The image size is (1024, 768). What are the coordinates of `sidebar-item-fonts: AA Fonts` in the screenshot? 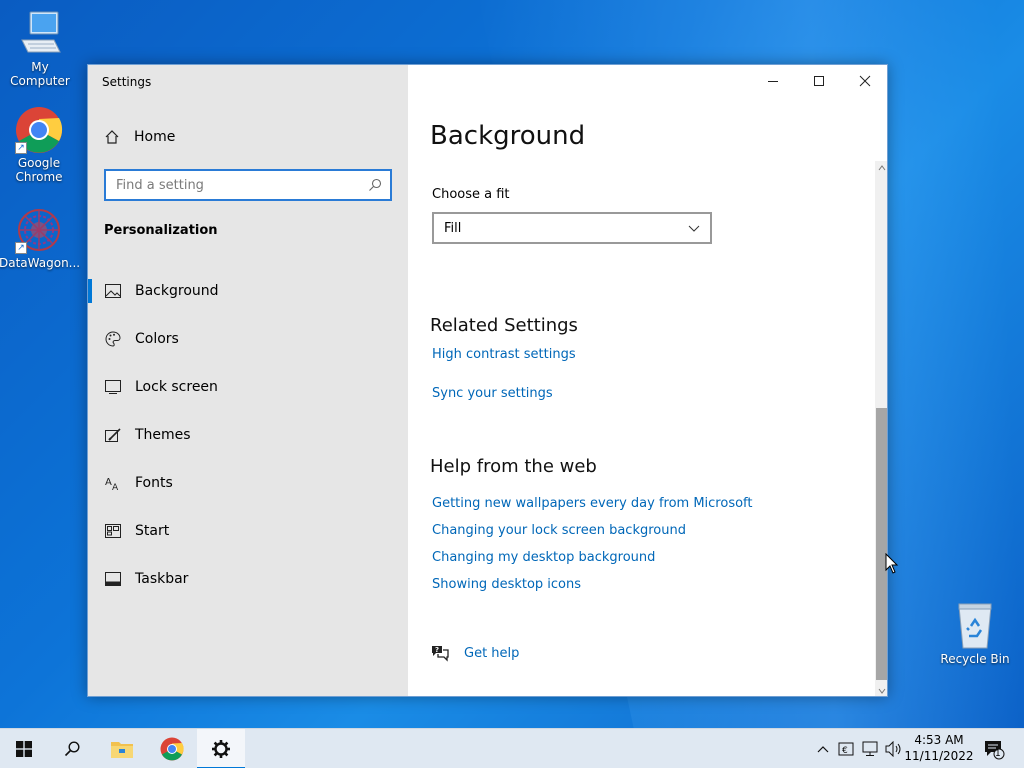 It's located at (248, 483).